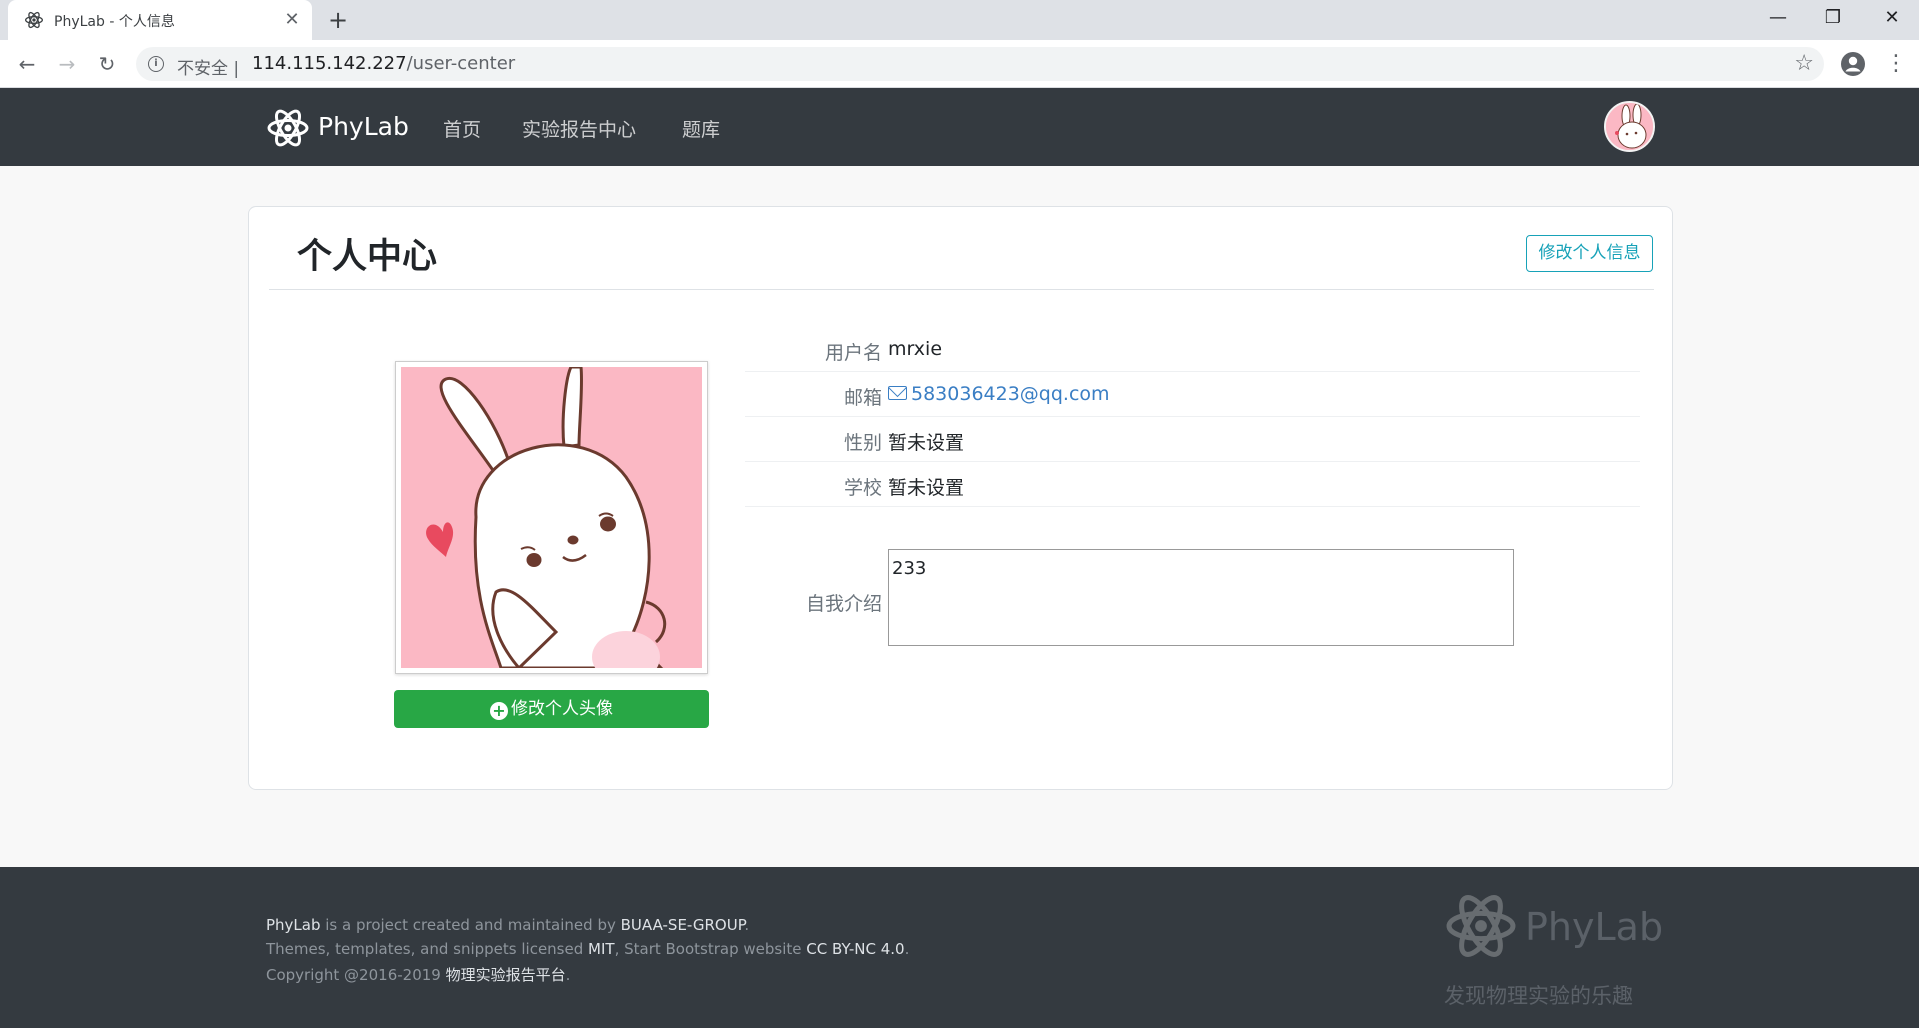 Image resolution: width=1919 pixels, height=1028 pixels. Describe the element at coordinates (862, 398) in the screenshot. I see `email-label: 邮箱` at that location.